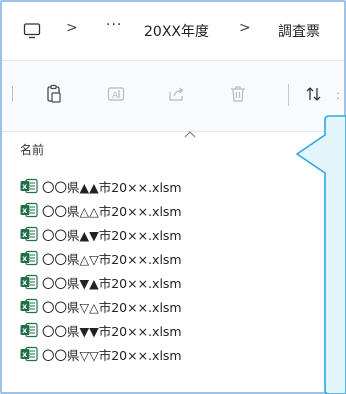 This screenshot has height=394, width=346. Describe the element at coordinates (177, 94) in the screenshot. I see `share-icon` at that location.